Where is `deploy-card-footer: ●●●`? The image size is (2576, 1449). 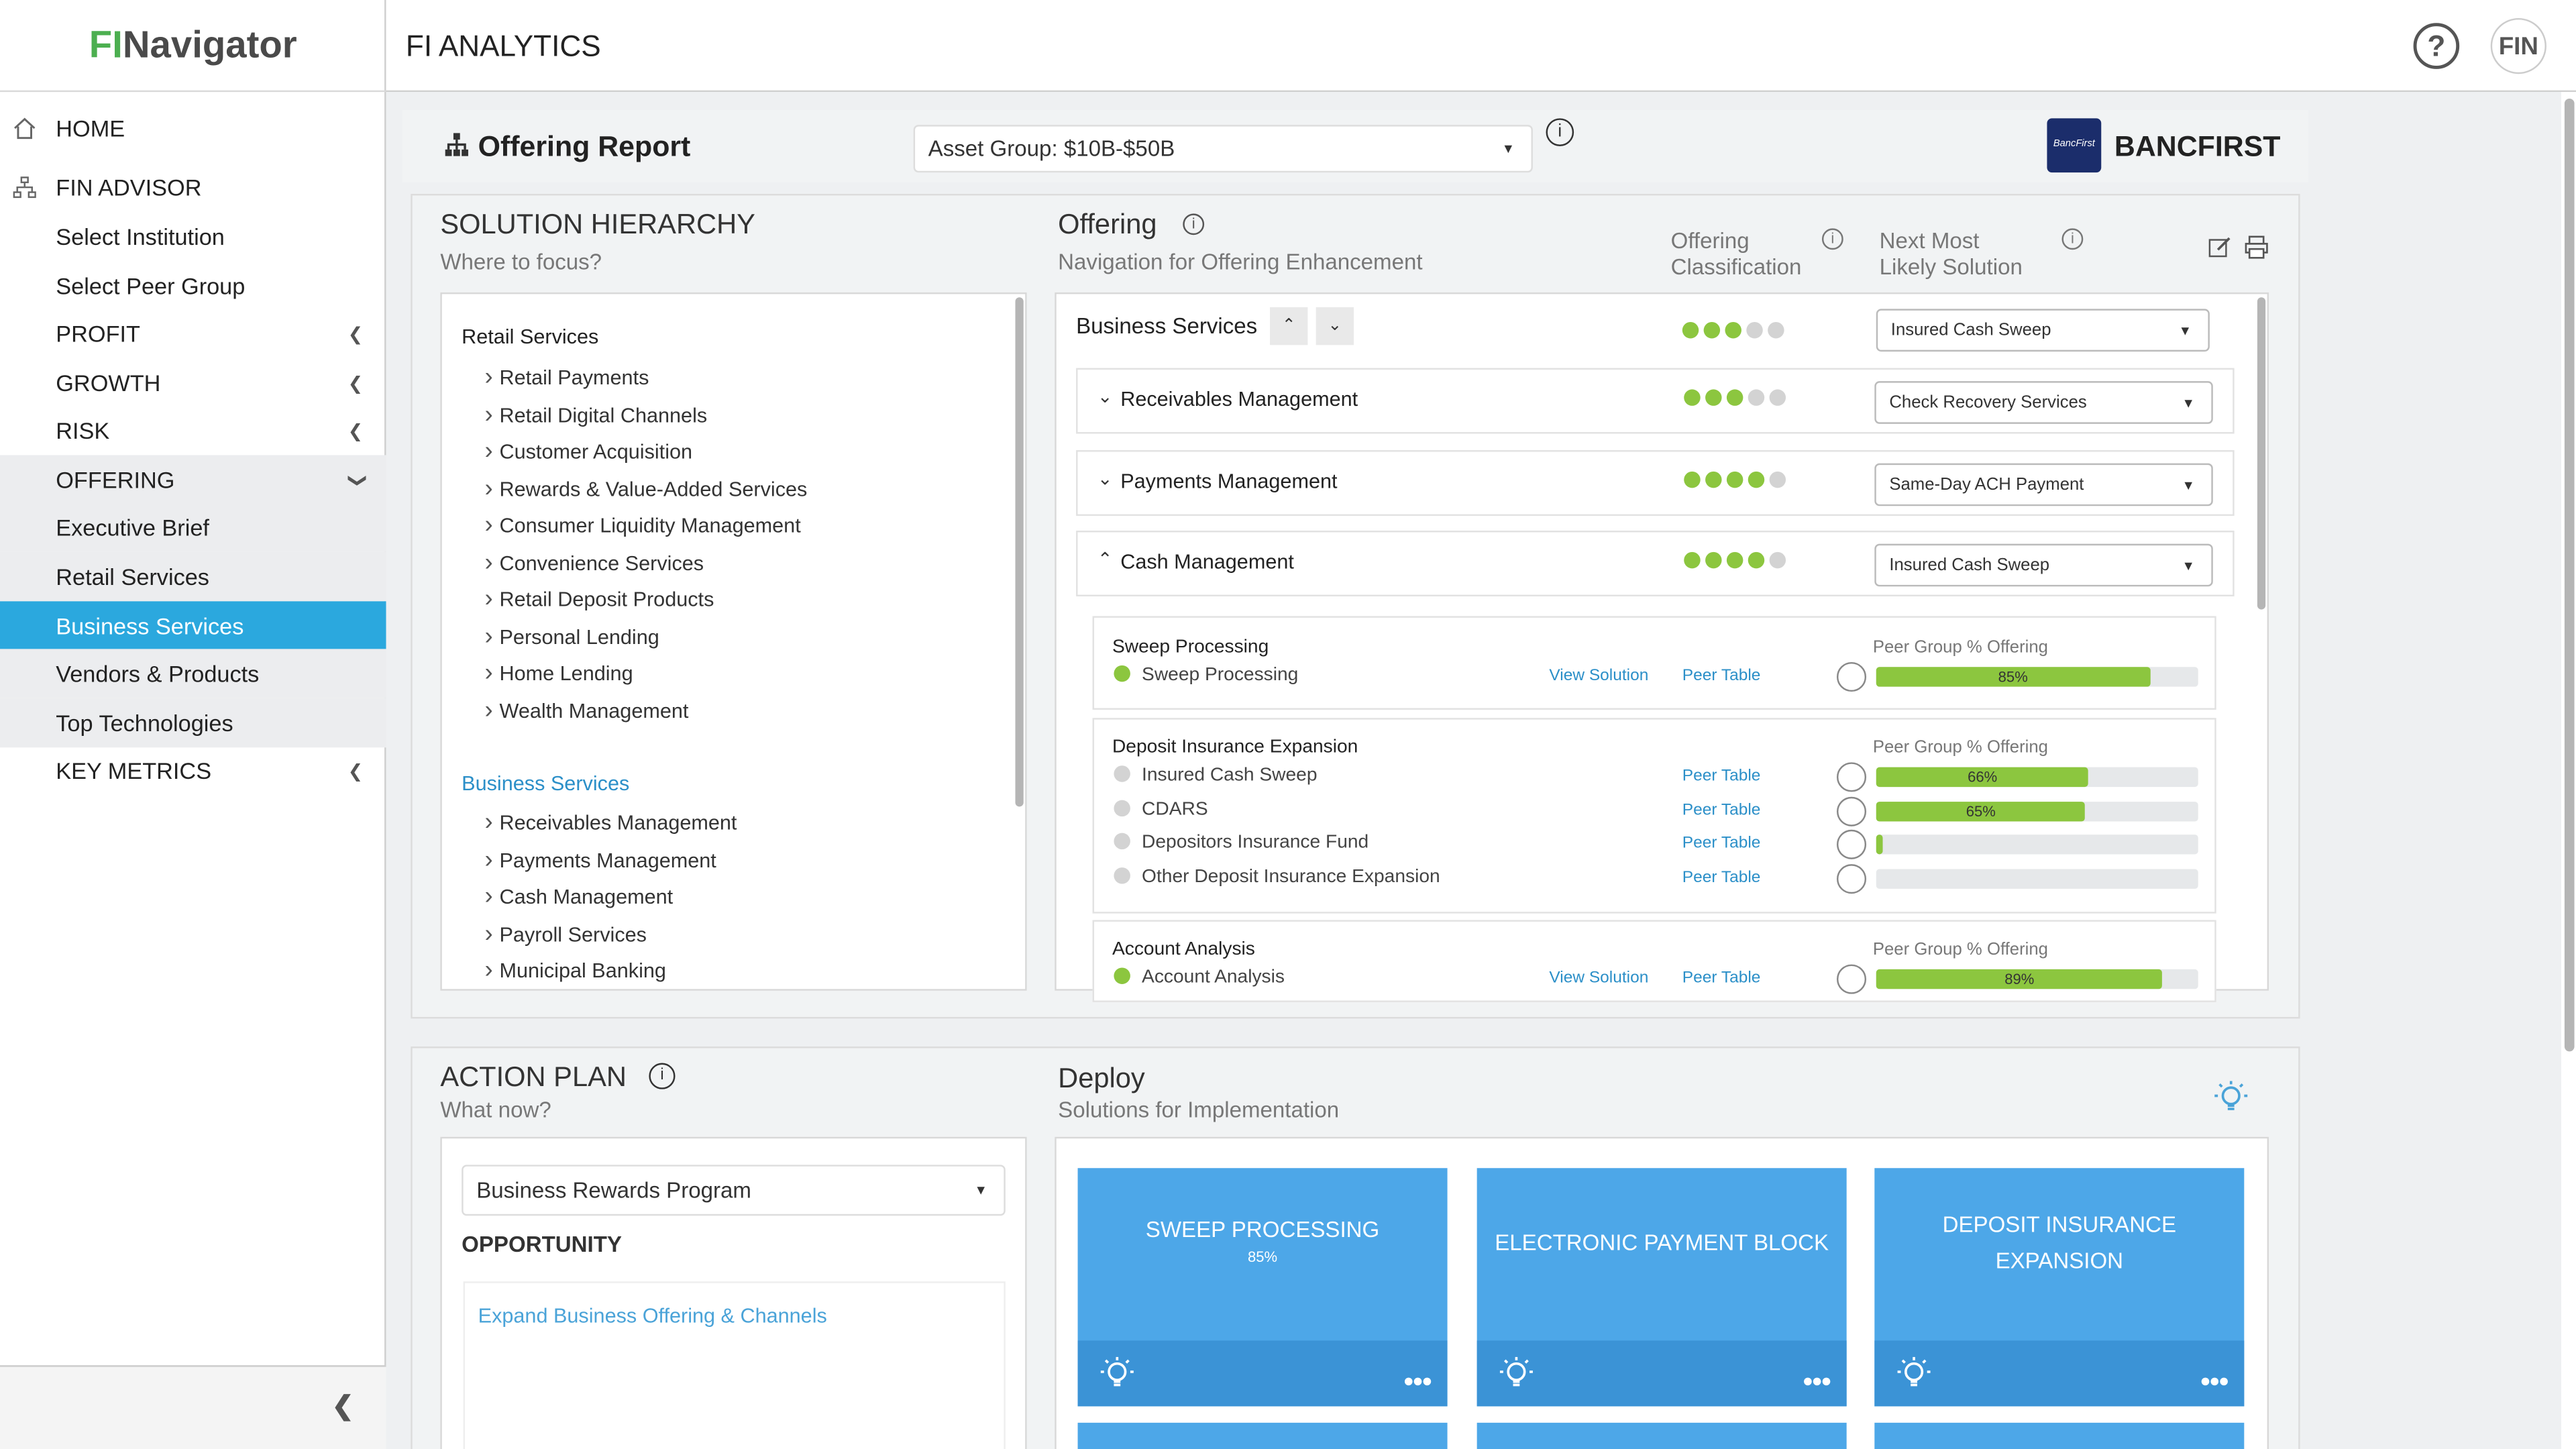
deploy-card-footer: ●●● is located at coordinates (1262, 1373).